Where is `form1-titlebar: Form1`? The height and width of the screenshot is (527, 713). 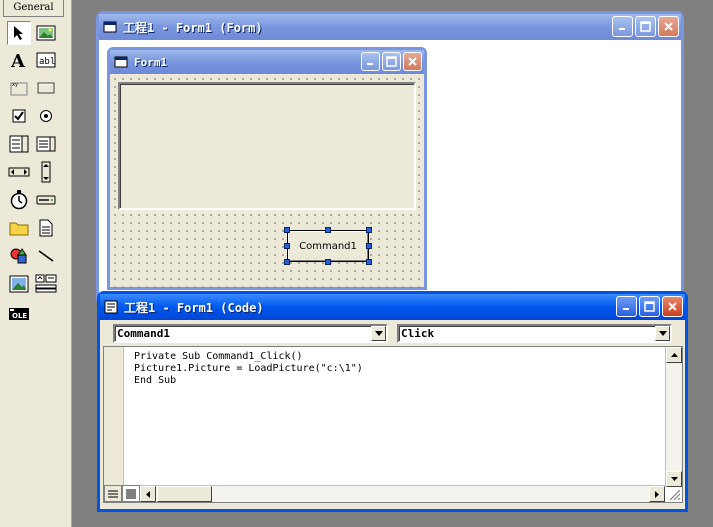
form1-titlebar: Form1 is located at coordinates (267, 62).